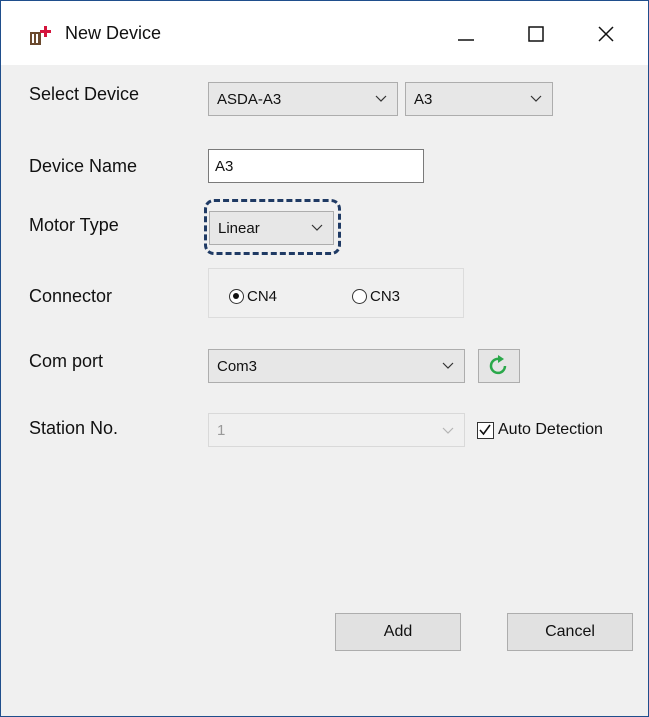 The width and height of the screenshot is (649, 717). What do you see at coordinates (324, 33) in the screenshot?
I see `title-bar: New Device` at bounding box center [324, 33].